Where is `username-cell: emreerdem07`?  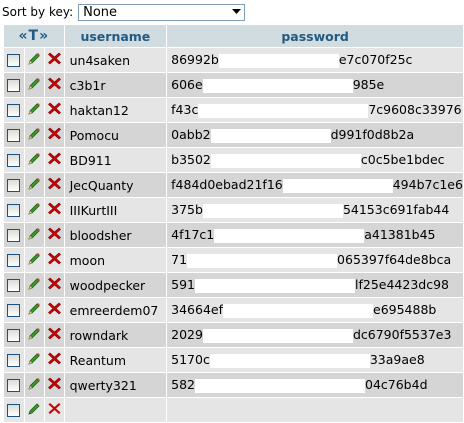 username-cell: emreerdem07 is located at coordinates (115, 310).